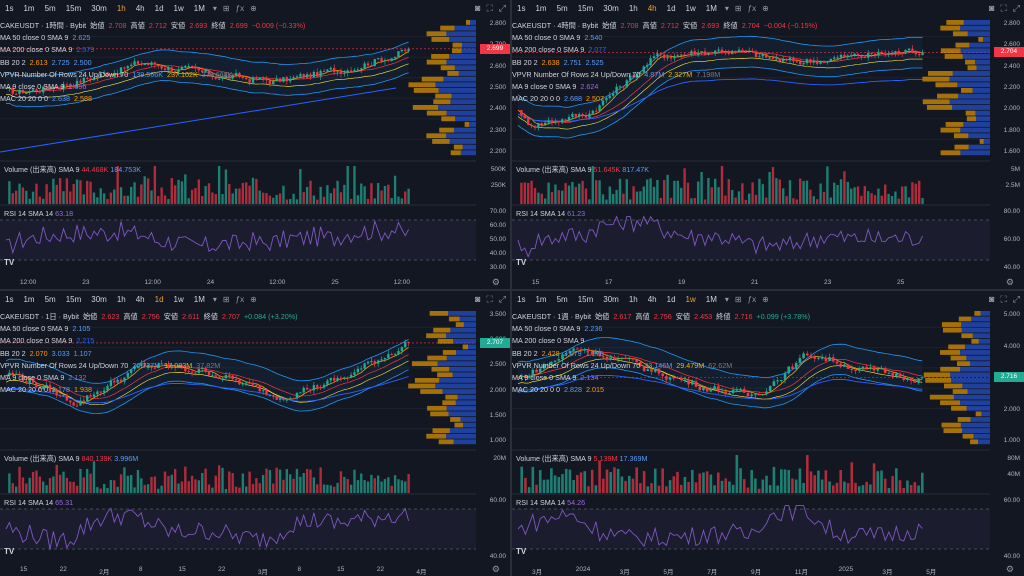 The image size is (1024, 576). Describe the element at coordinates (664, 99) in the screenshot. I see `mac-legend-row: MAC 20 20 0 0 2.688 2.507` at that location.